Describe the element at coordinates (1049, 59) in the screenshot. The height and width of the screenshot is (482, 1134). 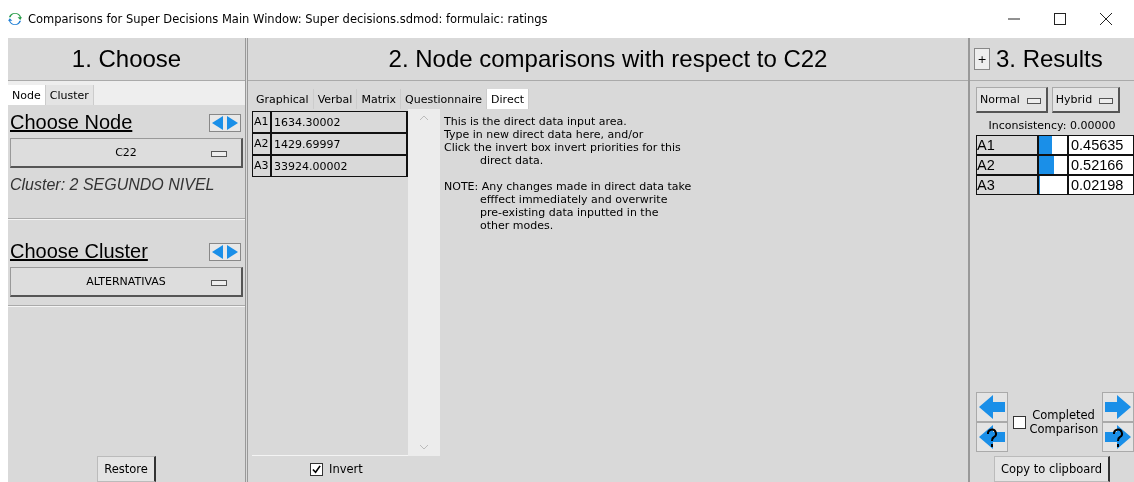
I see `panel-heading: 3. Results` at that location.